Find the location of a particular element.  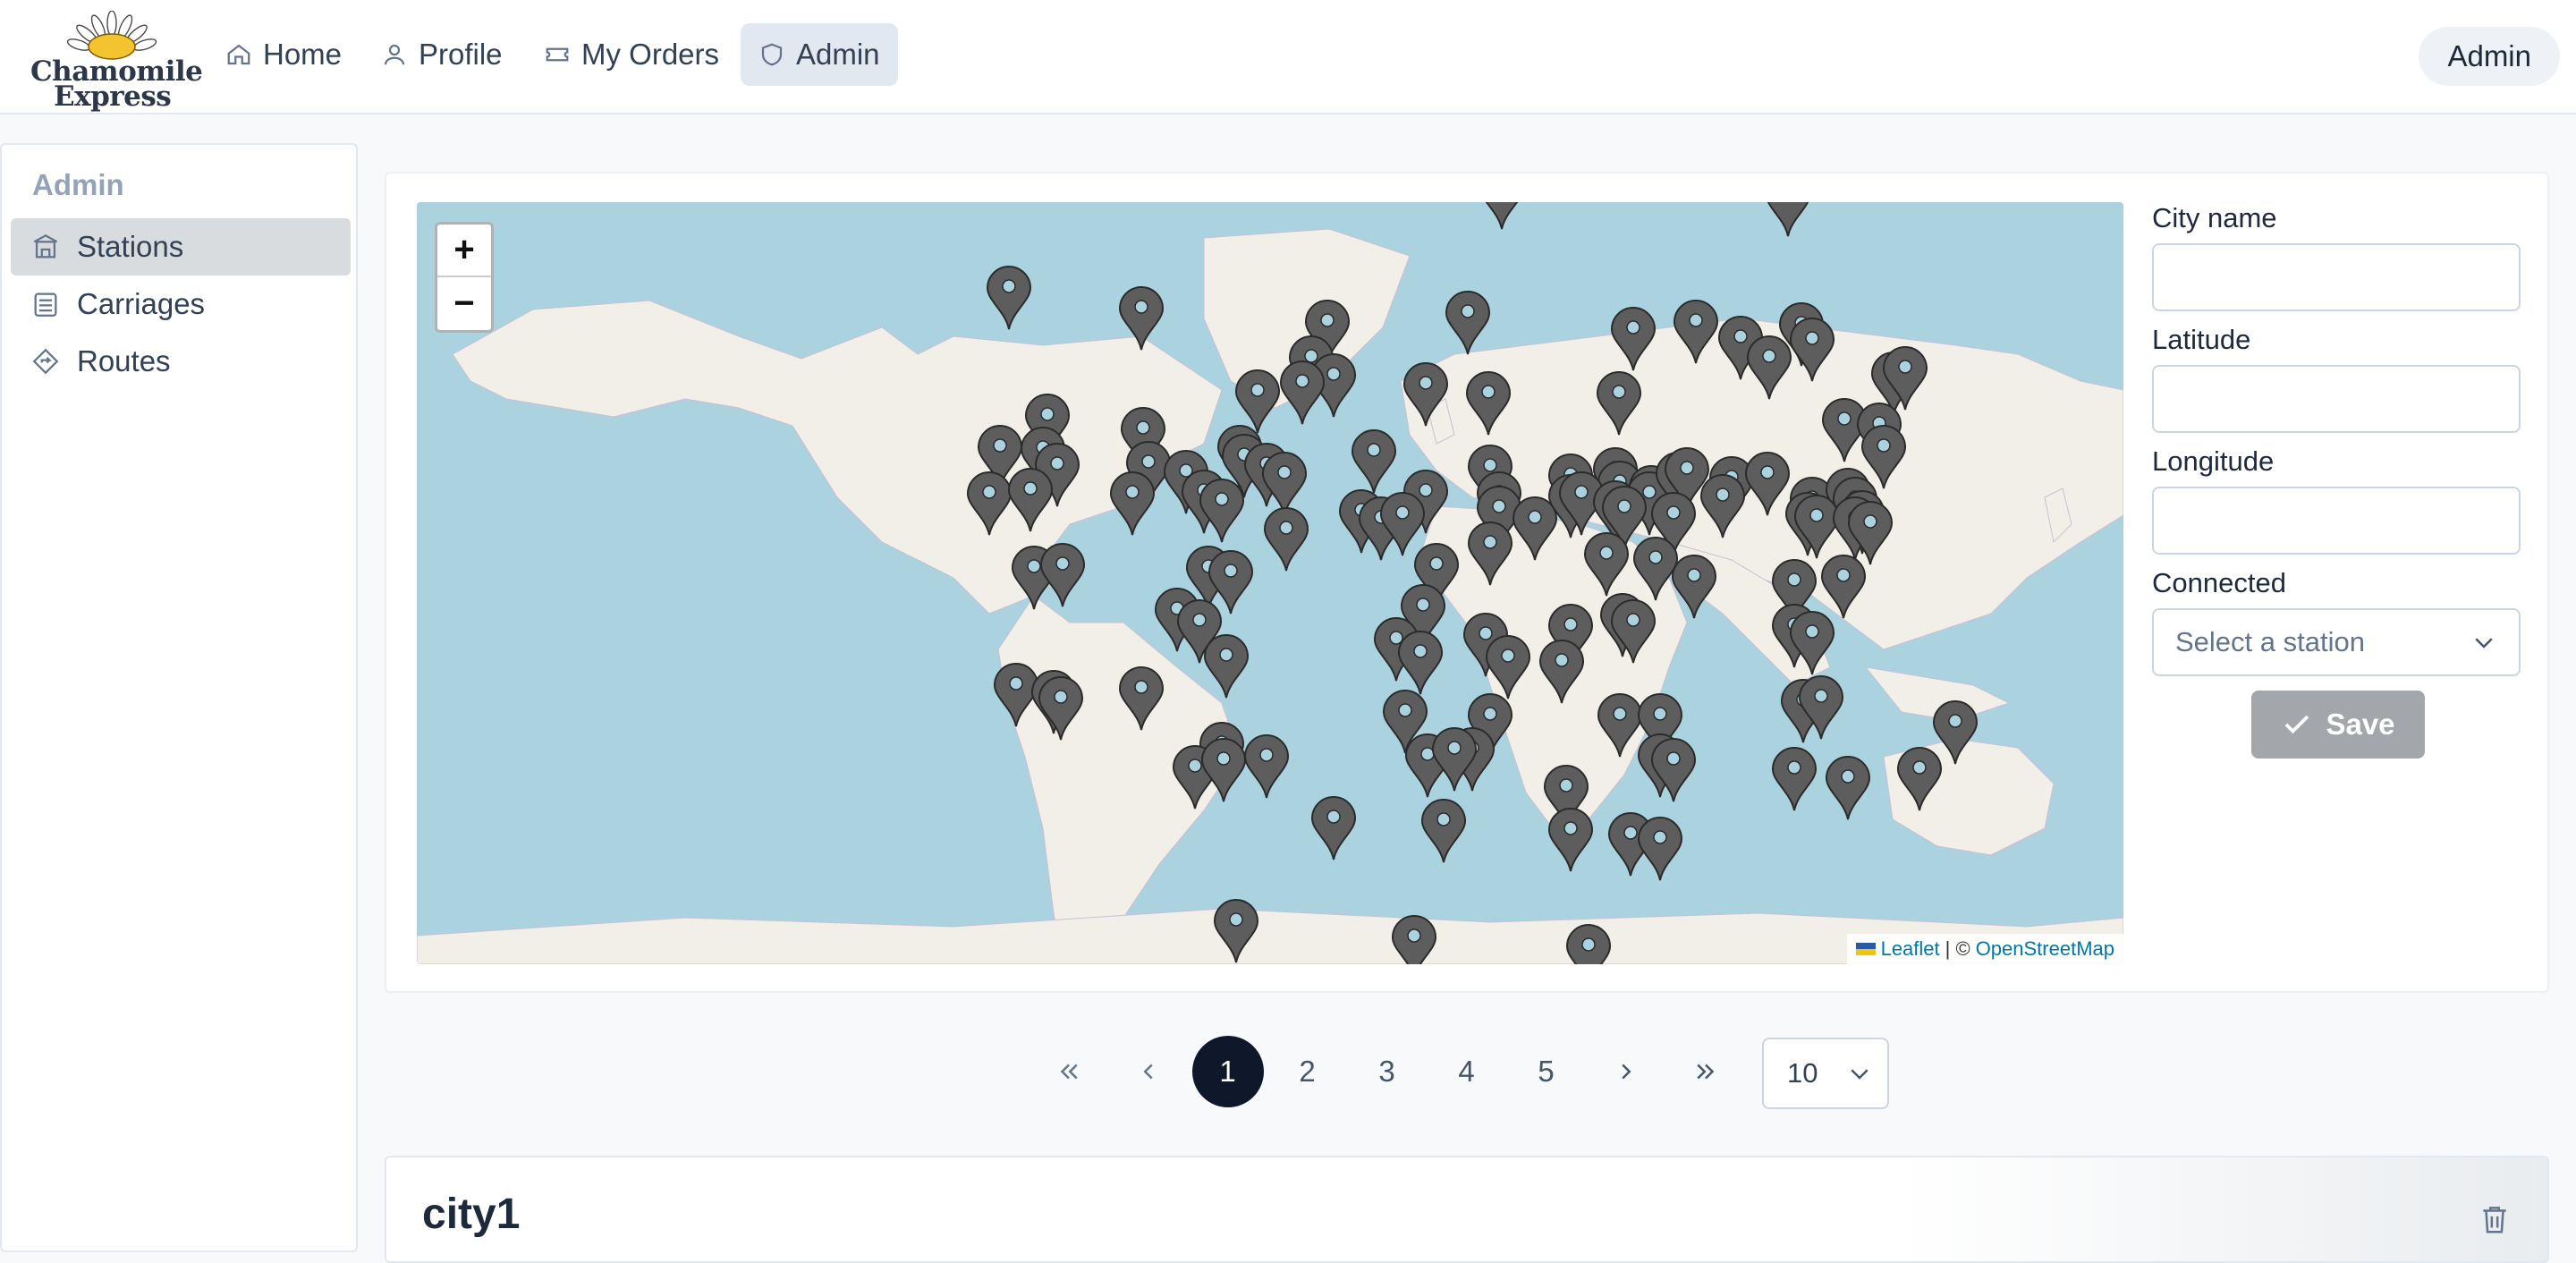

connected-select-placeholder: Select a station is located at coordinates (2270, 641).